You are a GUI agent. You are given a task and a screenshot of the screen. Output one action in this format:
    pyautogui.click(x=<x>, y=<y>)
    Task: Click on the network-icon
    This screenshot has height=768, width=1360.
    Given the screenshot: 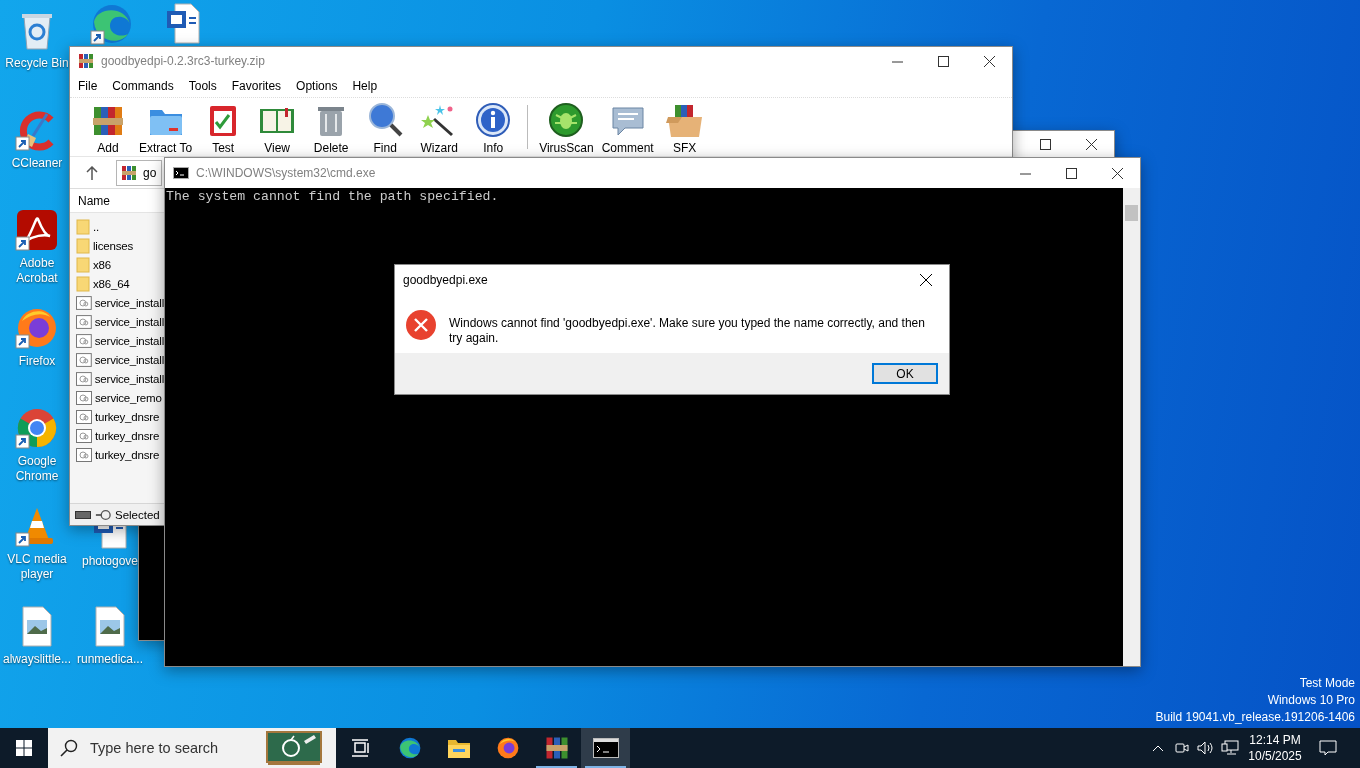 What is the action you would take?
    pyautogui.click(x=1230, y=748)
    